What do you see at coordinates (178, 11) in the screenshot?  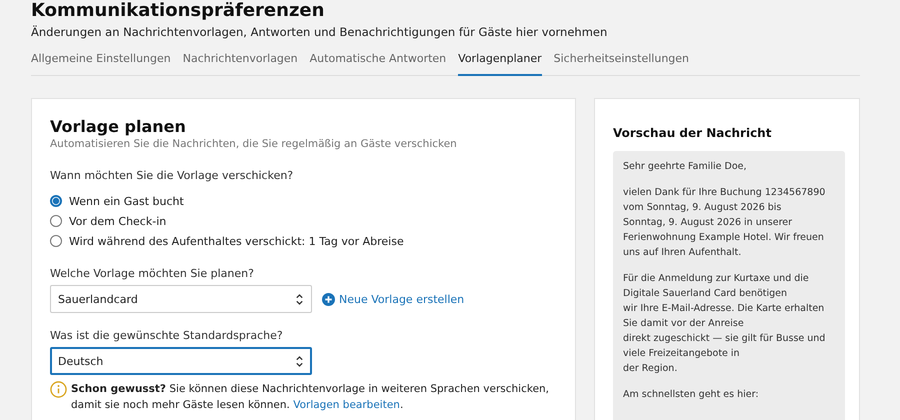 I see `page-title: Kommunikationspräferenzen` at bounding box center [178, 11].